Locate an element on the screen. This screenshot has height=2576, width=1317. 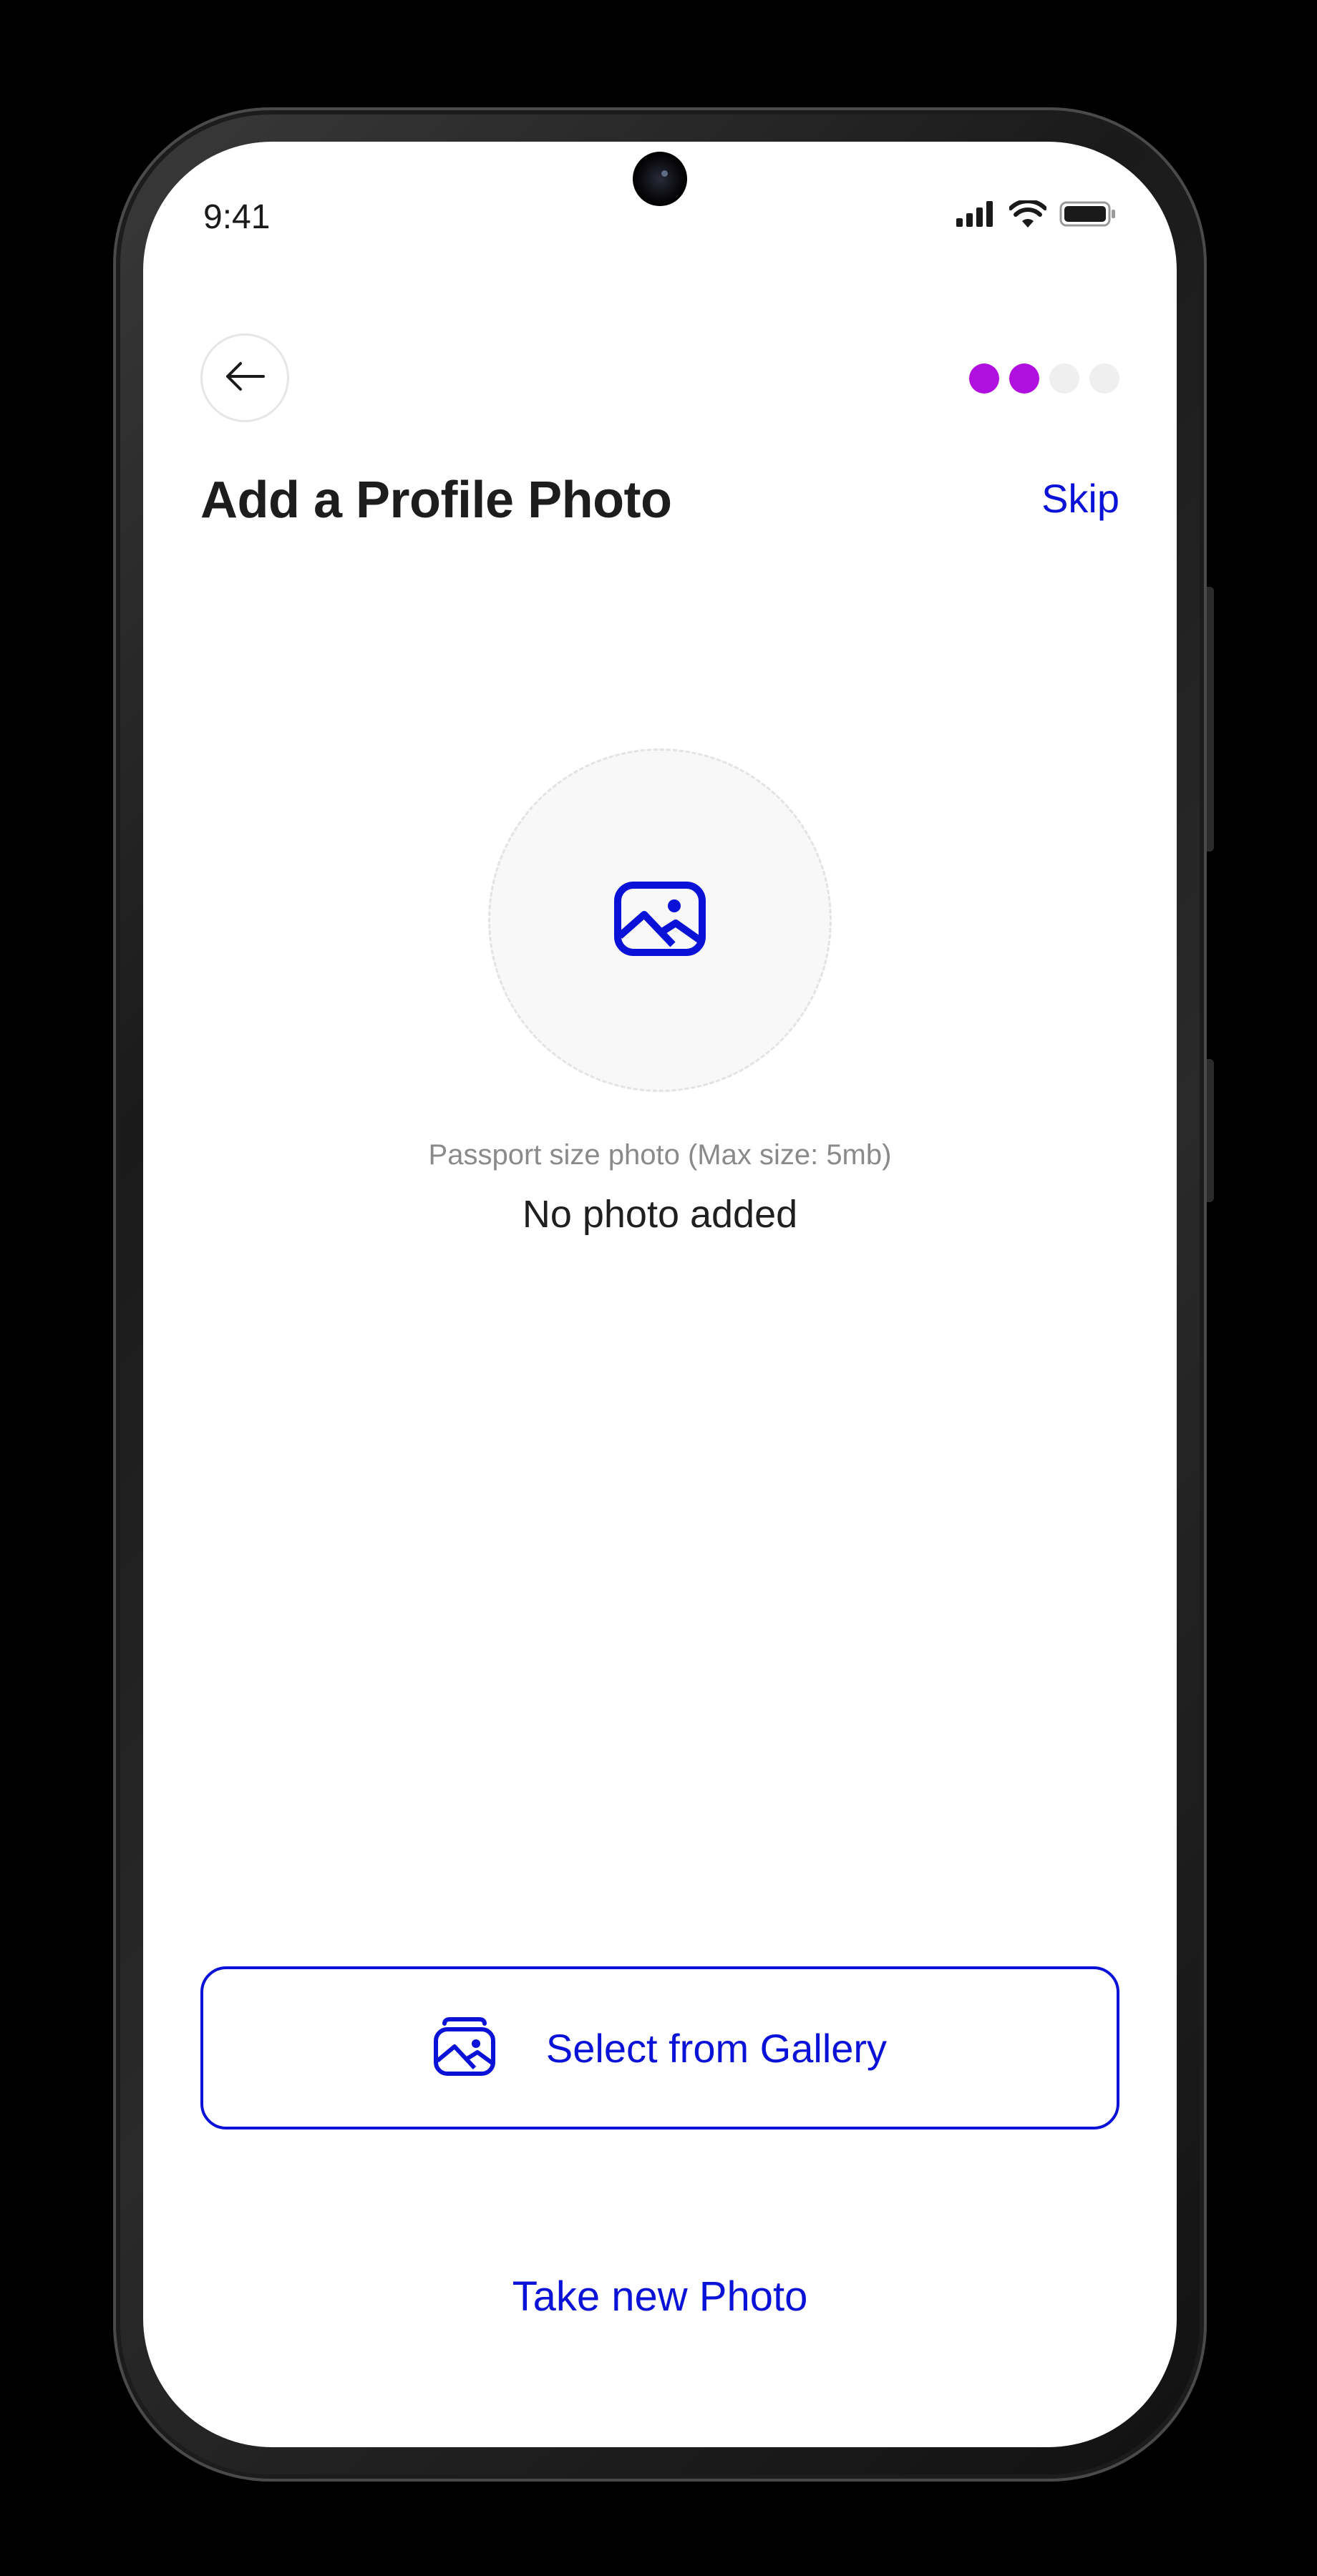
wifi-icon is located at coordinates (1028, 215).